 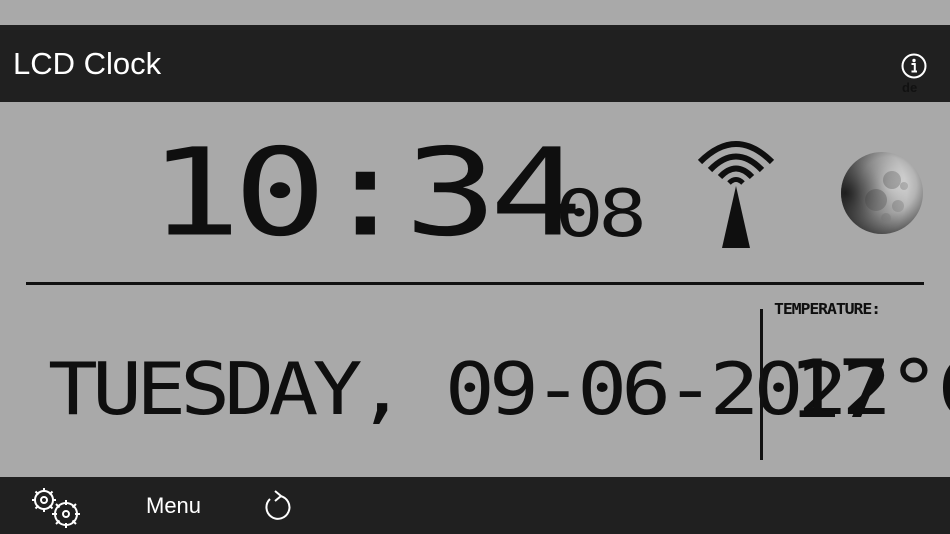 I want to click on refresh-button, so click(x=278, y=506).